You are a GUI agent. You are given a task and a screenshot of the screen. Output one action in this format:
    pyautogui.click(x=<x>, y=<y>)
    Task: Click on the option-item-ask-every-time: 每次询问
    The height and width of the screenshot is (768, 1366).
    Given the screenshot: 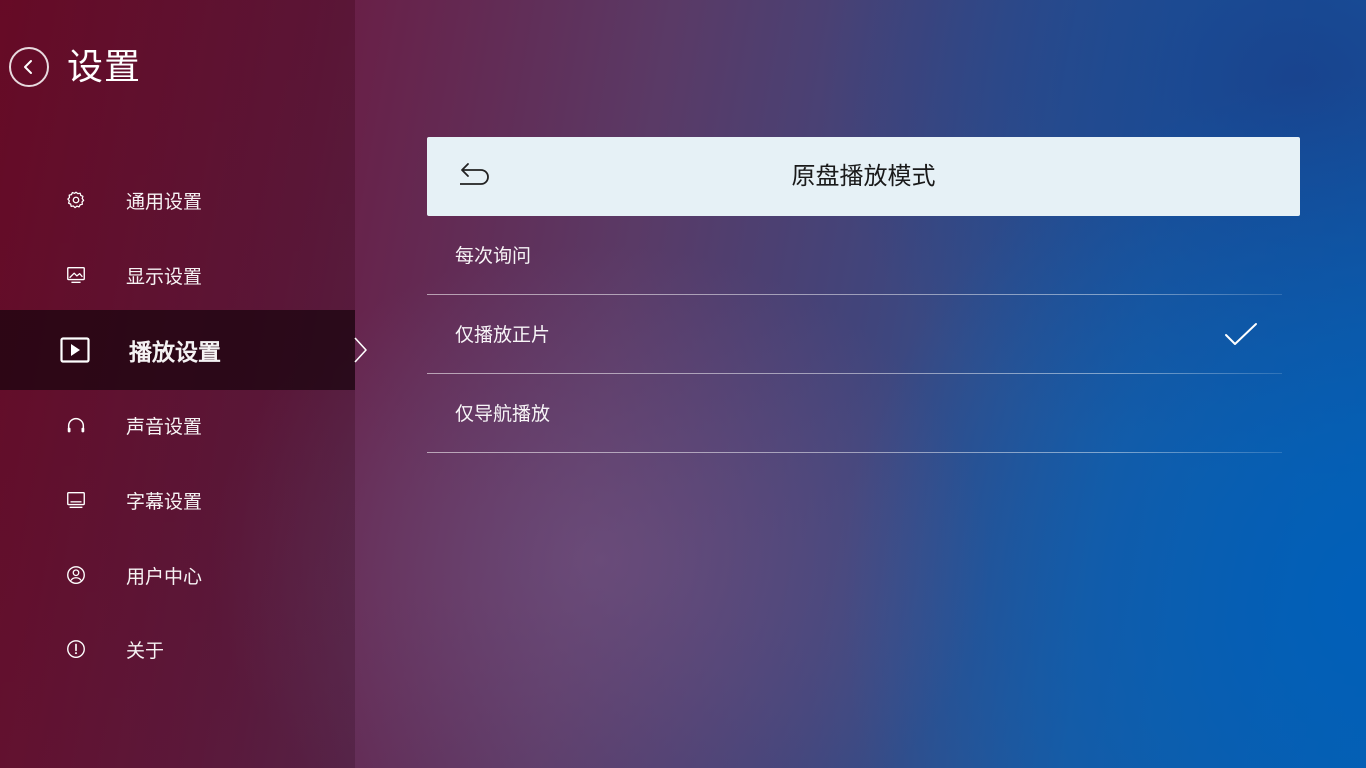 What is the action you would take?
    pyautogui.click(x=854, y=256)
    